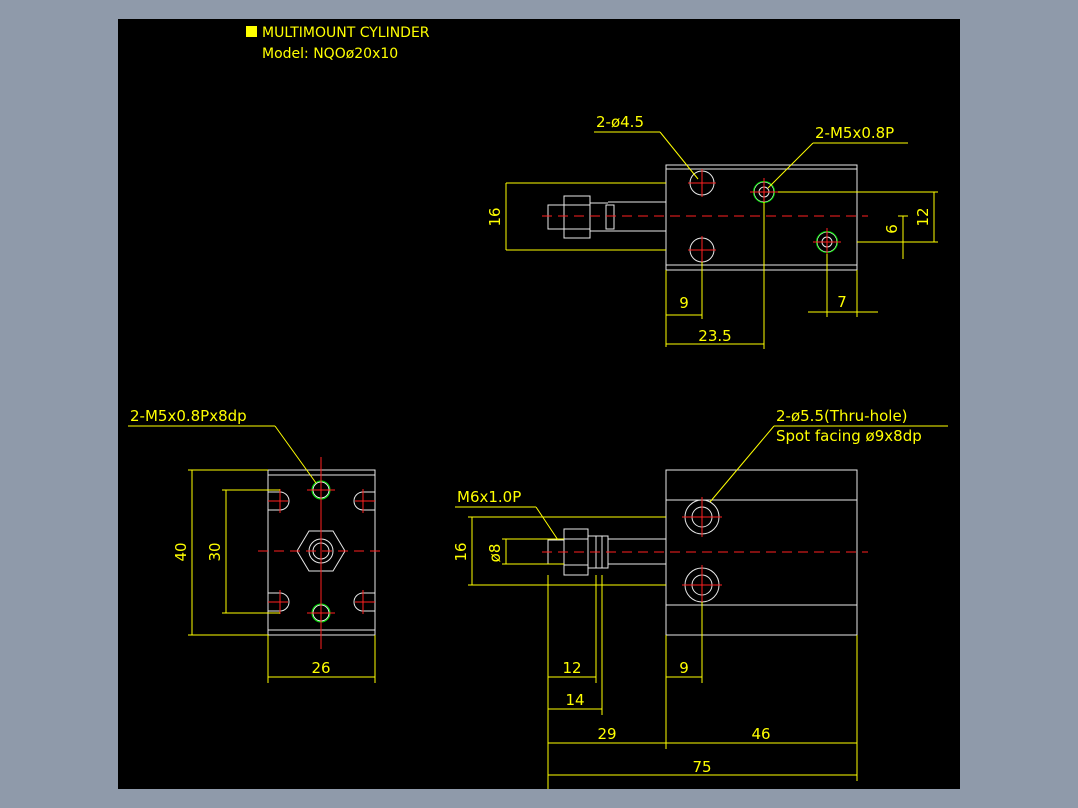 The width and height of the screenshot is (1078, 808). What do you see at coordinates (714, 336) in the screenshot?
I see `dim-top-23-5: 23.5` at bounding box center [714, 336].